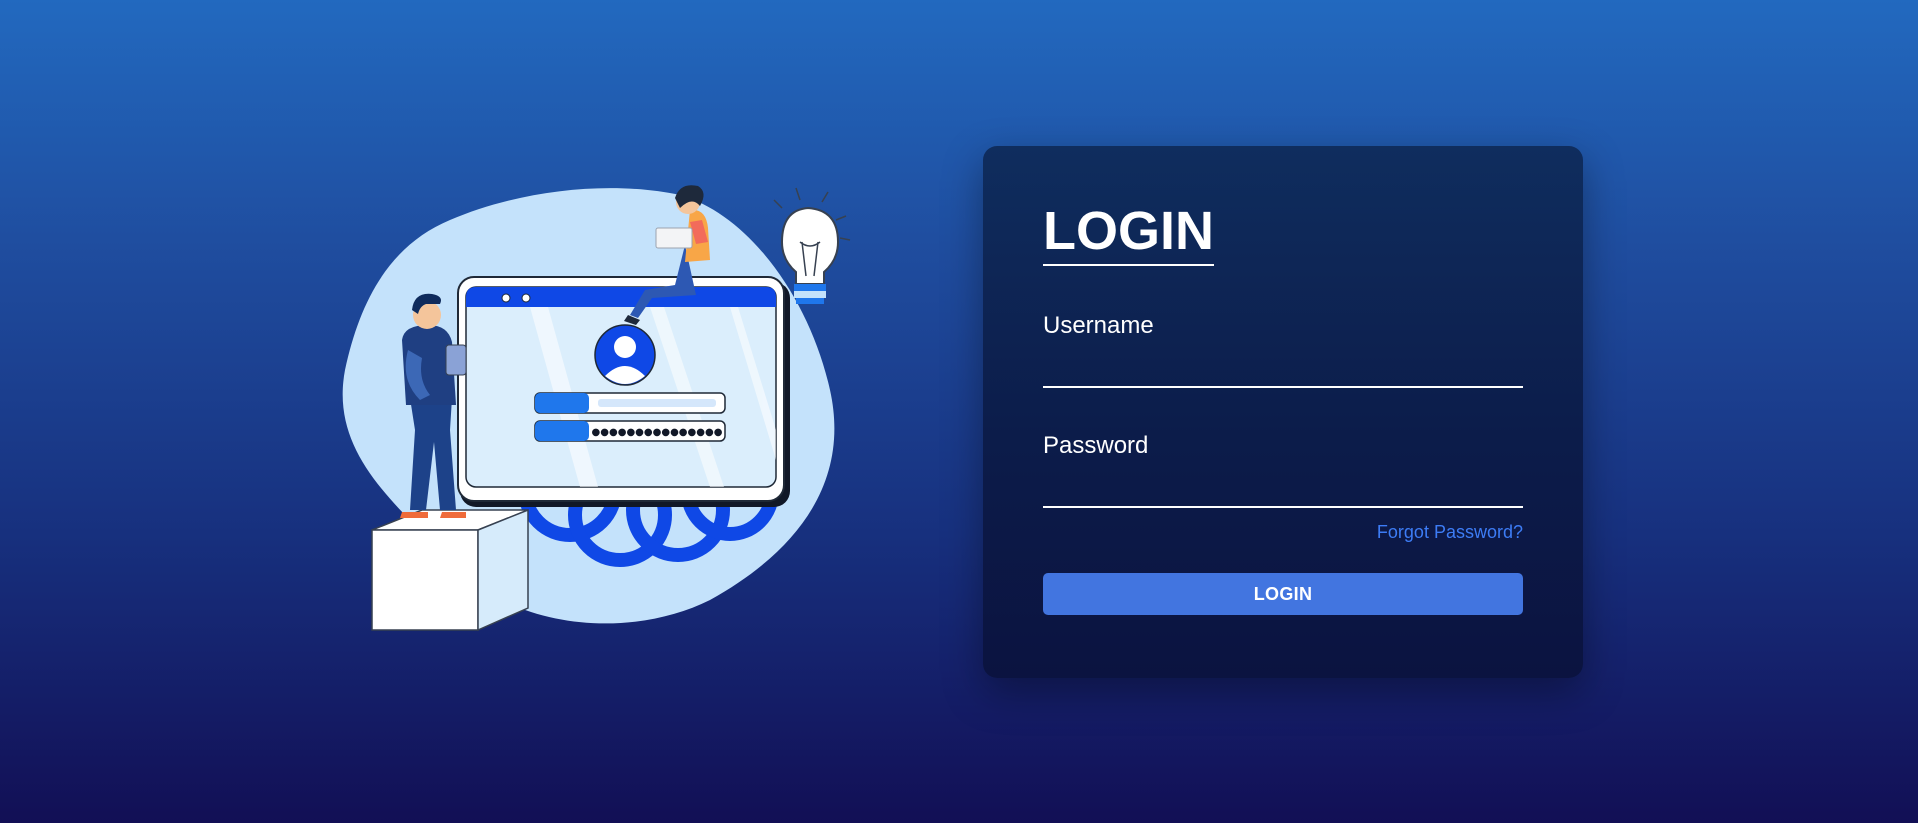  Describe the element at coordinates (1096, 445) in the screenshot. I see `password-label: Password` at that location.